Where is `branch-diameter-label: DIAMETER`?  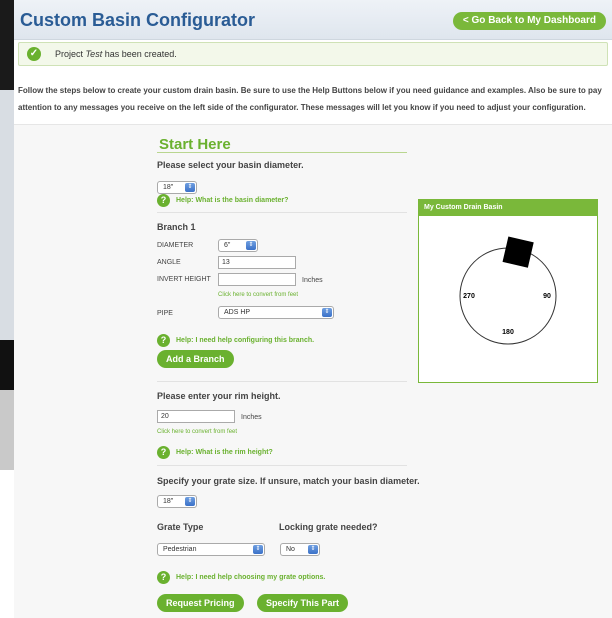
branch-diameter-label: DIAMETER is located at coordinates (175, 245).